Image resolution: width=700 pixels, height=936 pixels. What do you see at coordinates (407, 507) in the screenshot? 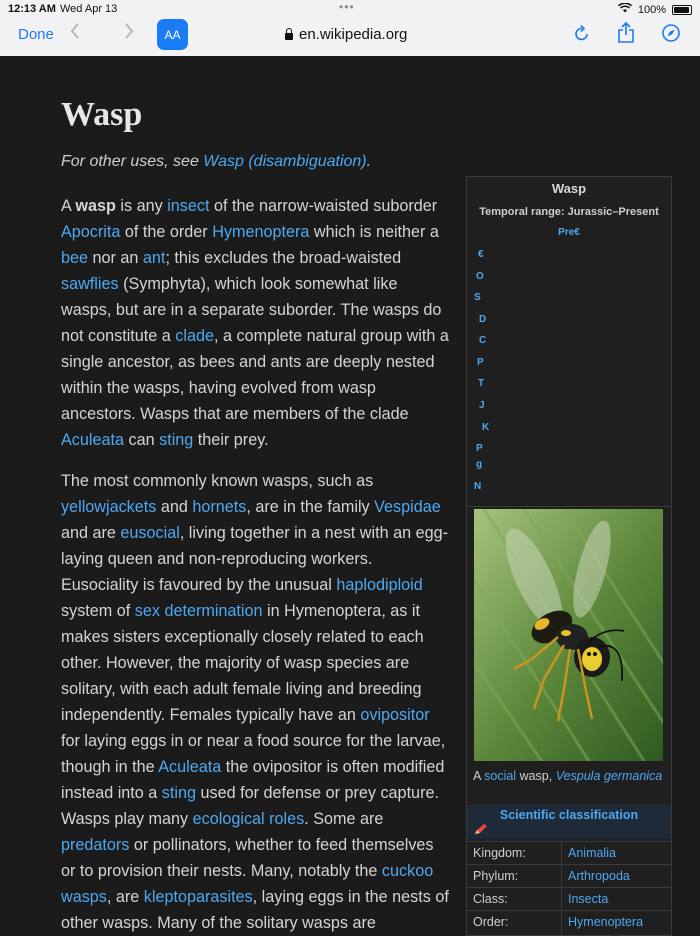
I see `link-vespidae: Vespidae` at bounding box center [407, 507].